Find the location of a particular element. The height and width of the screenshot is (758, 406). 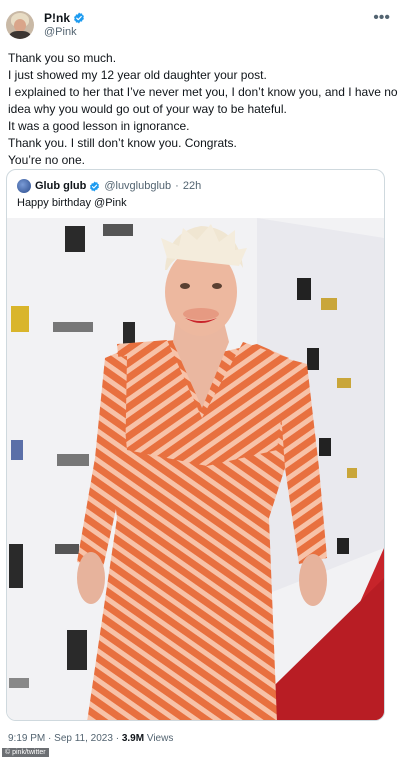

quoted-author-avatar is located at coordinates (24, 186).